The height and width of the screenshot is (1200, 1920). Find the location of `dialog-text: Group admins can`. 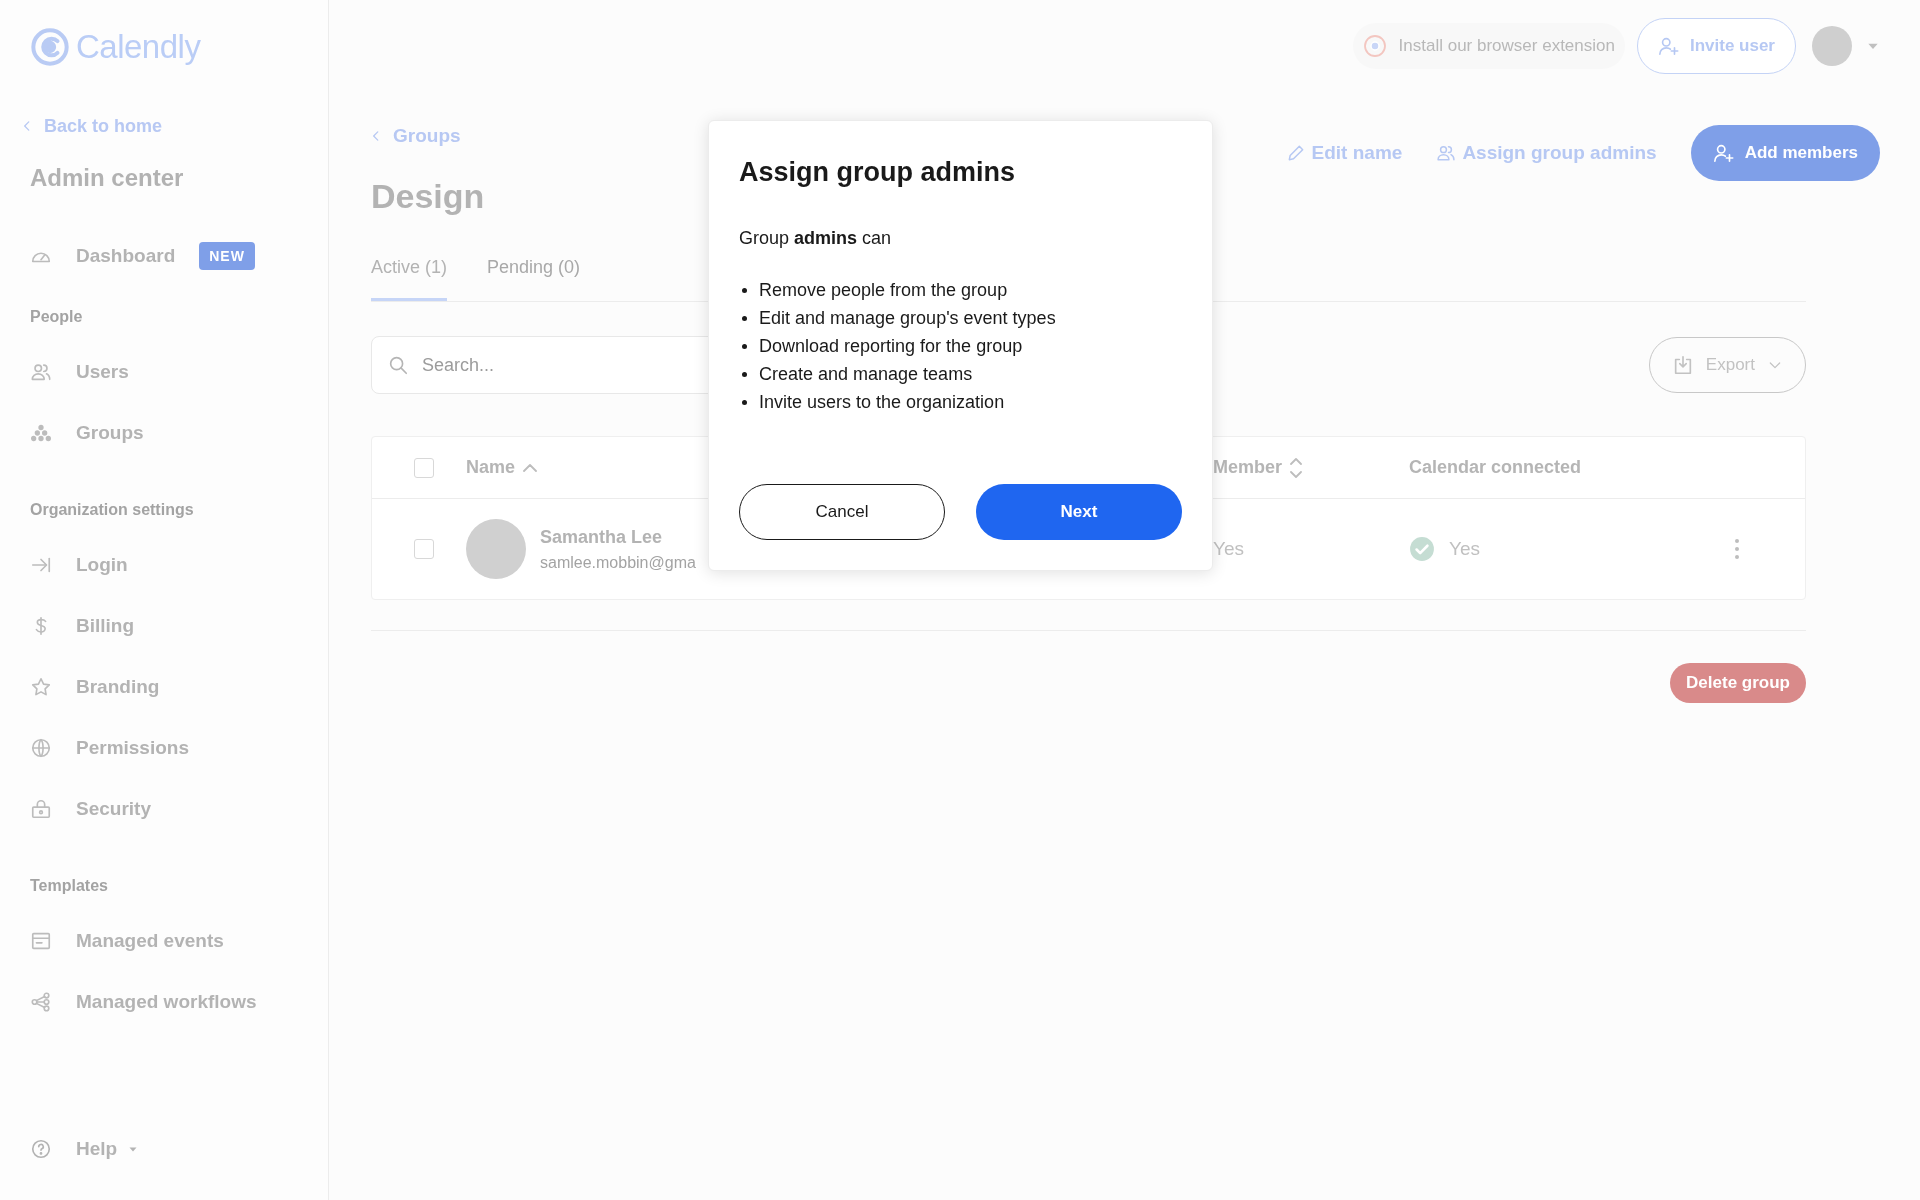

dialog-text: Group admins can is located at coordinates (816, 238).